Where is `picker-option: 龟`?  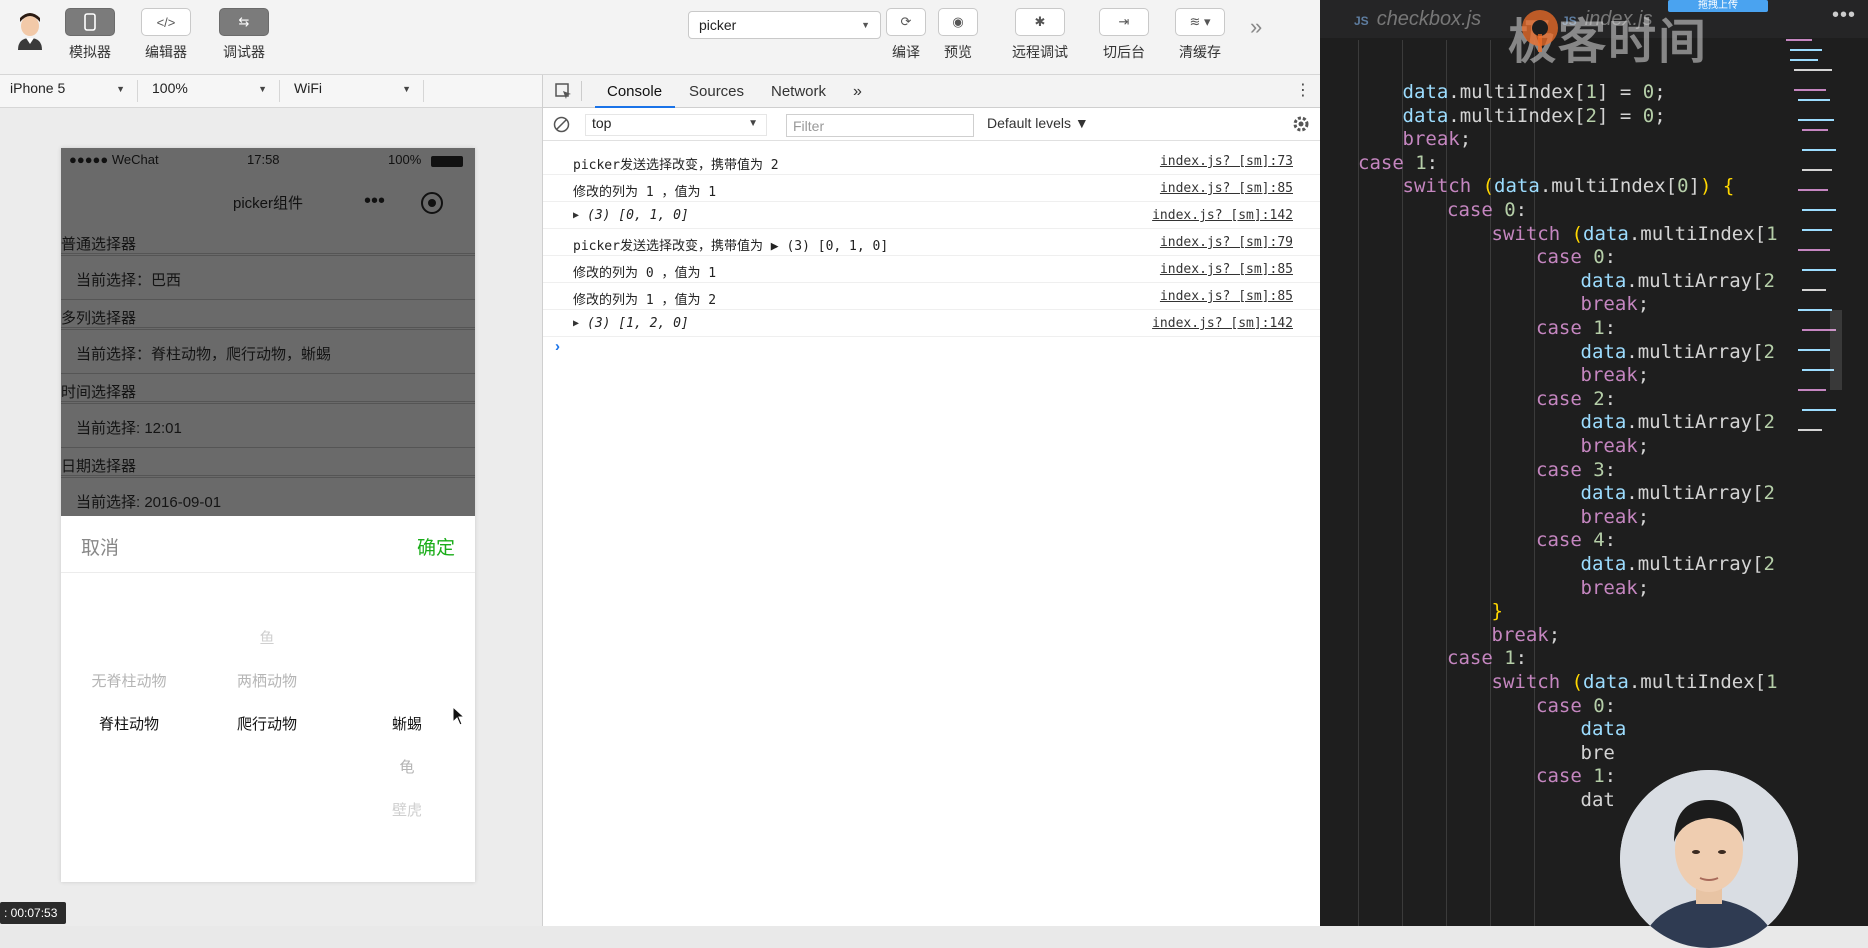
picker-option: 龟 is located at coordinates (407, 766).